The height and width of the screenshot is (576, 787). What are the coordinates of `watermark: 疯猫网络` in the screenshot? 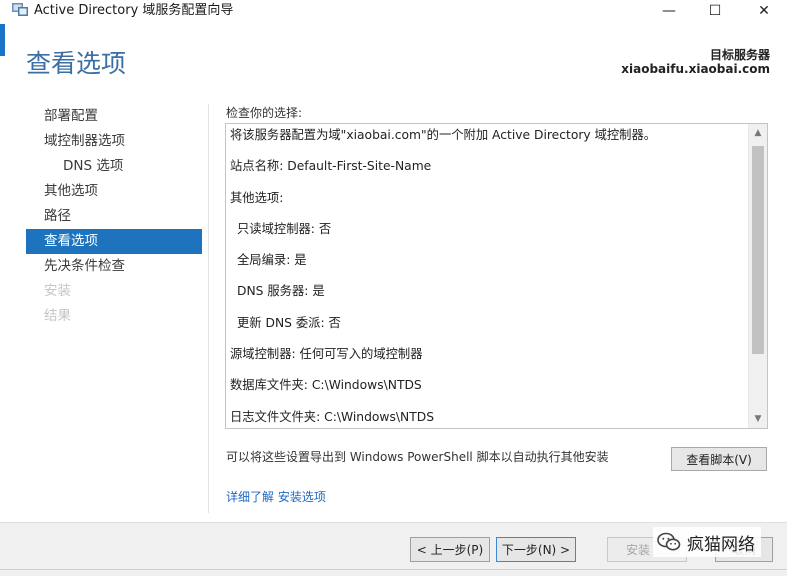 It's located at (707, 542).